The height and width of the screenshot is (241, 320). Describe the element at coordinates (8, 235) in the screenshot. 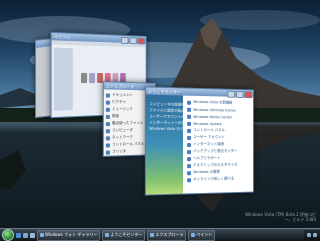

I see `start-button` at that location.